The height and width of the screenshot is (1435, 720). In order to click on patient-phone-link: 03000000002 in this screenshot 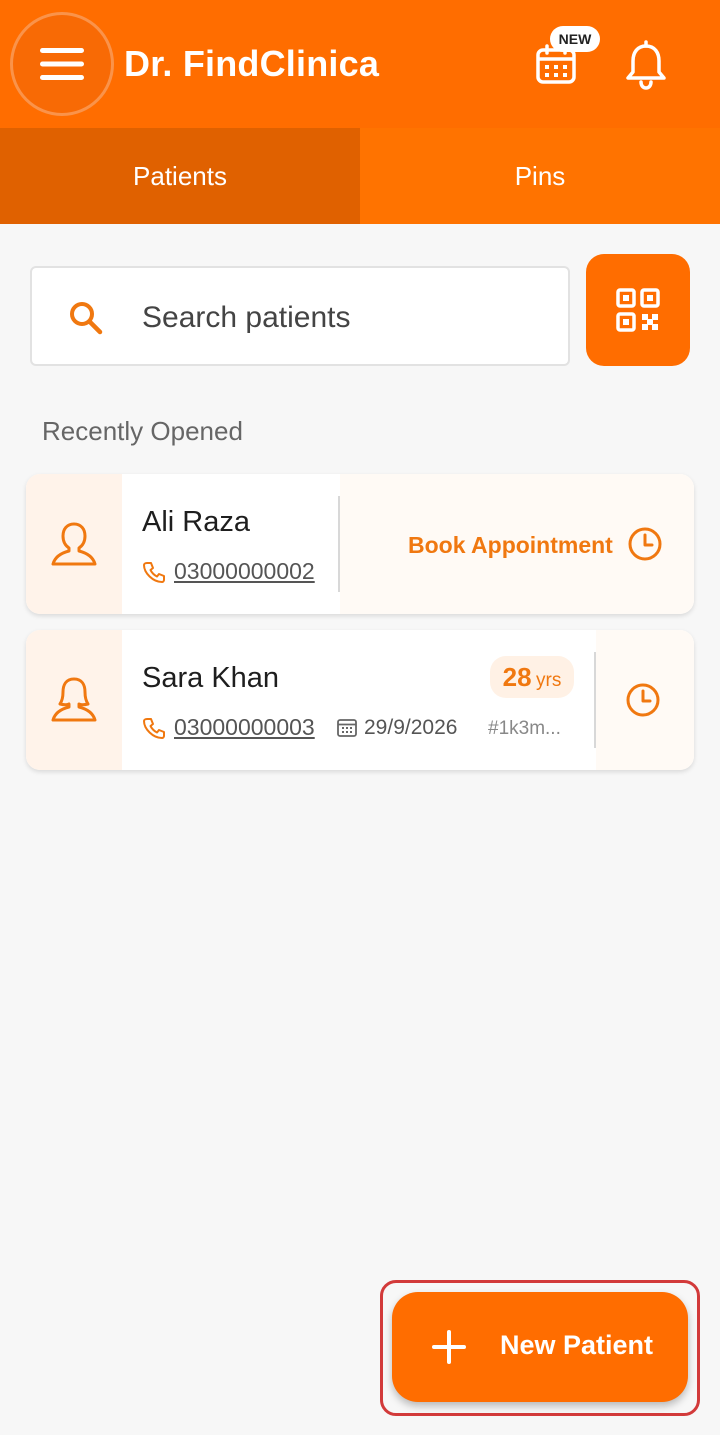, I will do `click(244, 571)`.